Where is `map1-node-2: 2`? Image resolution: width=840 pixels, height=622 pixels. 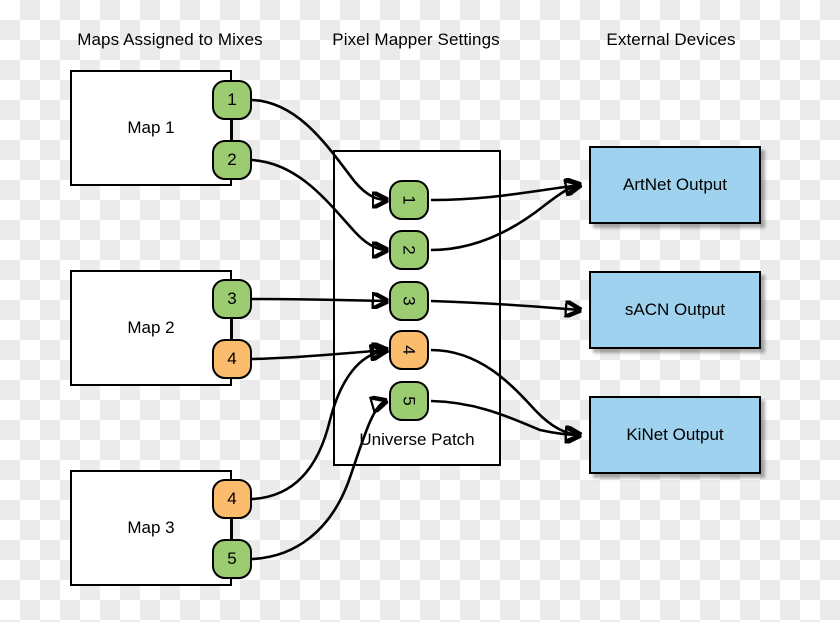 map1-node-2: 2 is located at coordinates (232, 160).